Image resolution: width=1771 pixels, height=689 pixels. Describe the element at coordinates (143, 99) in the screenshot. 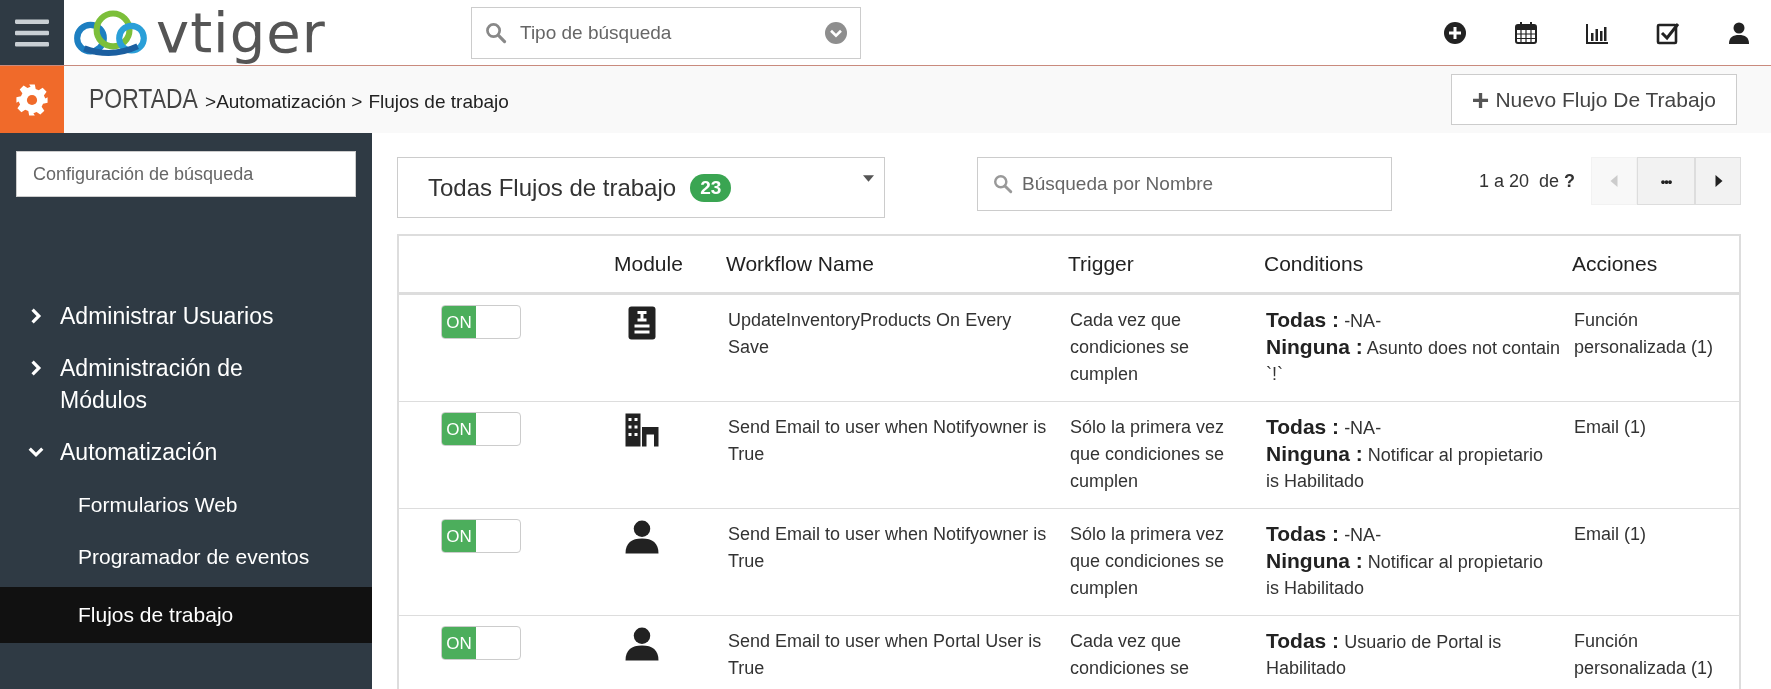

I see `breadcrumb-link: PORTADA` at that location.